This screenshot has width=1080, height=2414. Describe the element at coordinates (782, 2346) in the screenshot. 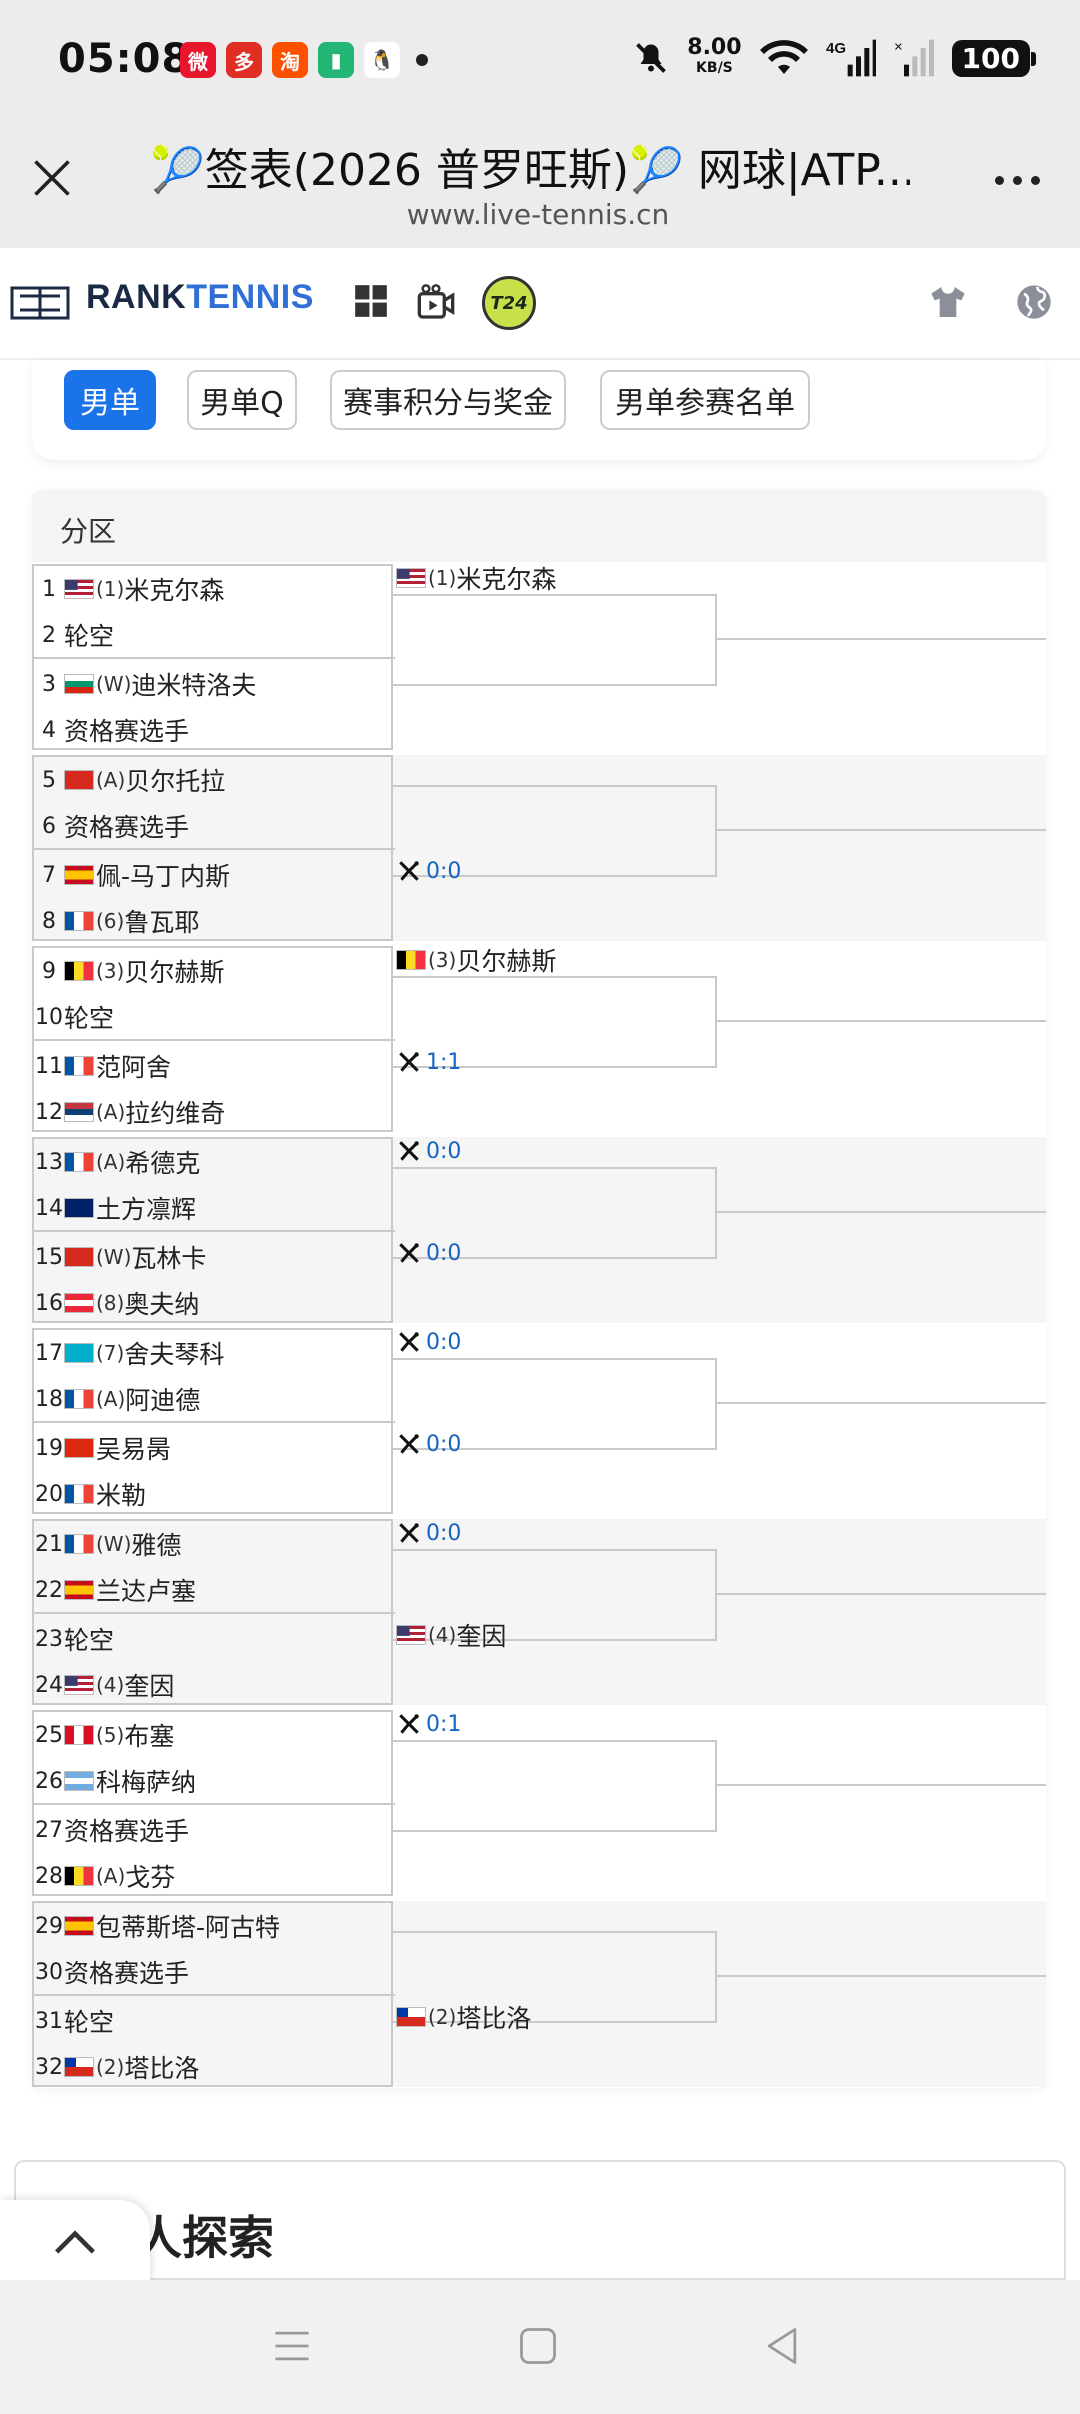

I see `back-nav-icon` at that location.